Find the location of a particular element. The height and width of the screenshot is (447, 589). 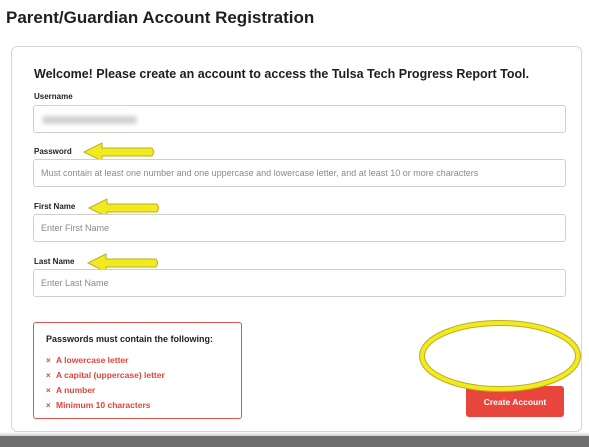

requirements-title: Passwords must contain the following: is located at coordinates (130, 339).